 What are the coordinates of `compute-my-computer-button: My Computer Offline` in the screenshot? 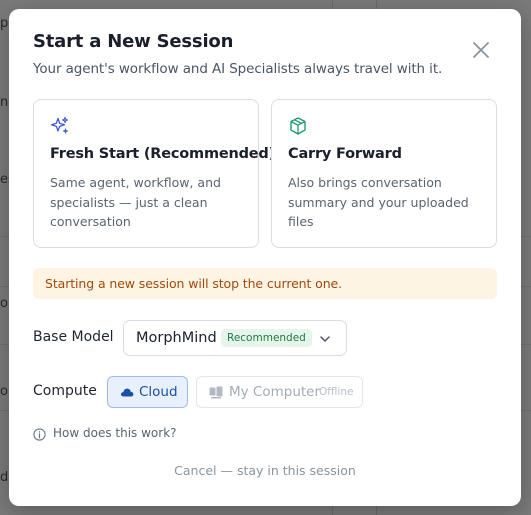 It's located at (279, 392).